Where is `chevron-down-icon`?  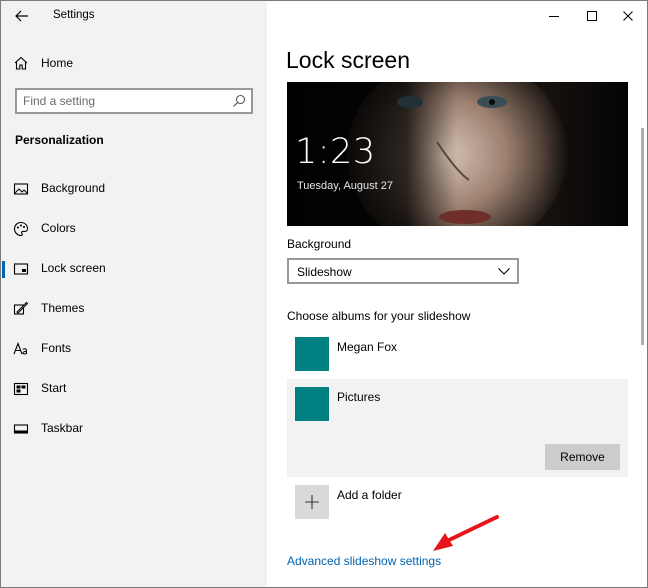 chevron-down-icon is located at coordinates (504, 271).